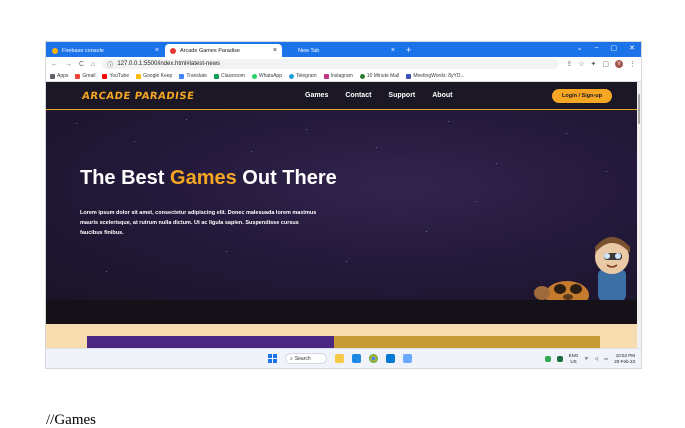 The image size is (685, 428). Describe the element at coordinates (582, 96) in the screenshot. I see `login-signup-button: Login / Sign-up` at that location.